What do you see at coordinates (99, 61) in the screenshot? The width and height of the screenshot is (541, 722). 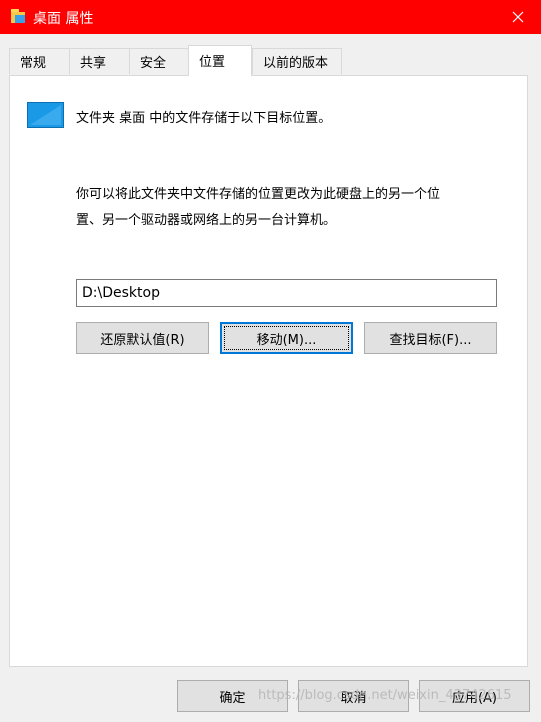 I see `tab-sharing: 共享` at bounding box center [99, 61].